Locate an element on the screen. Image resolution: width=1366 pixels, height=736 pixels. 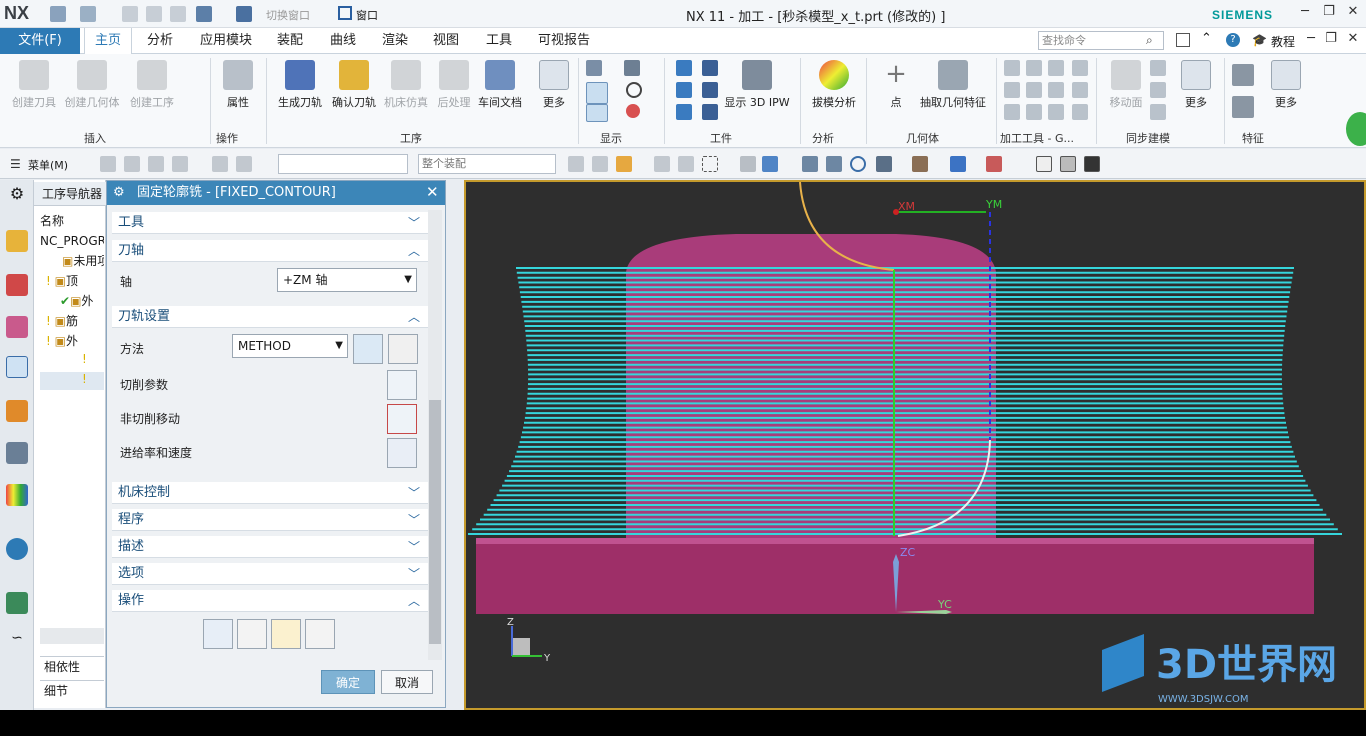
more-sync-button: 更多 is located at coordinates (1196, 88).